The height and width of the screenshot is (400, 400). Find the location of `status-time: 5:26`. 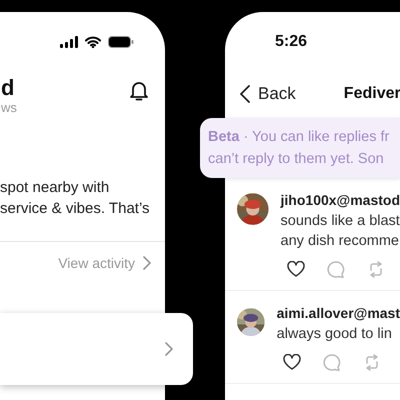

status-time: 5:26 is located at coordinates (291, 42).